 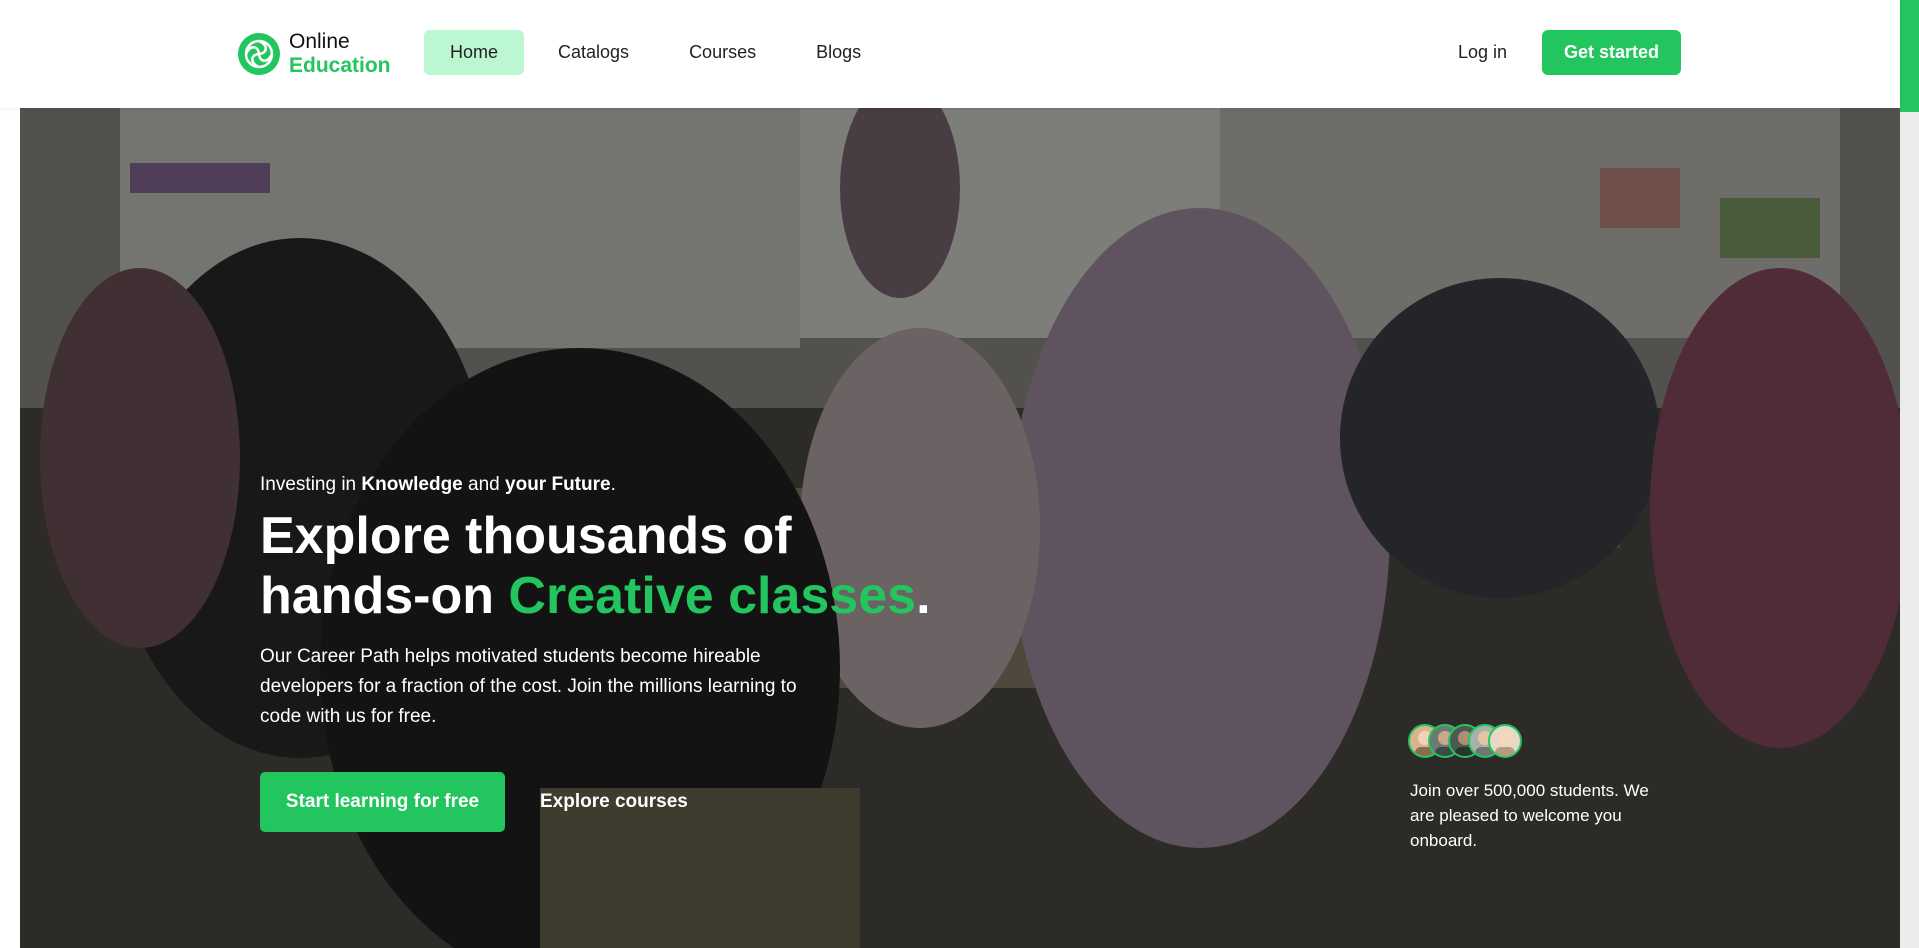 I want to click on tagline-future: your Future, so click(x=558, y=484).